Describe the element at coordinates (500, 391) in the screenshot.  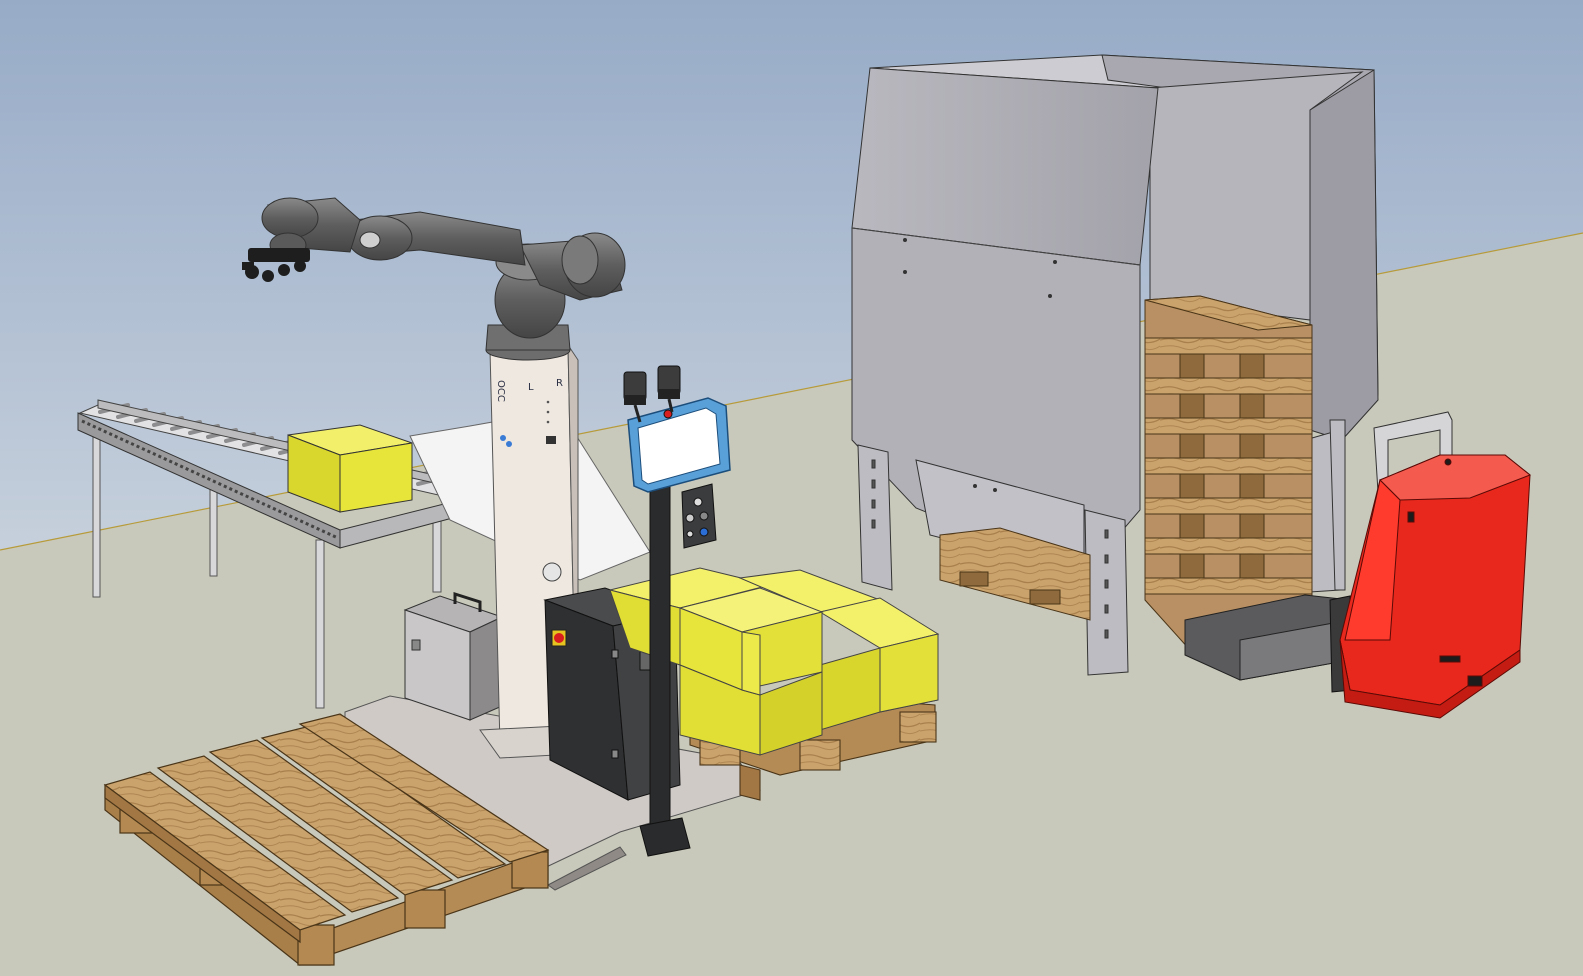
I see `column-brand-text: OCC` at that location.